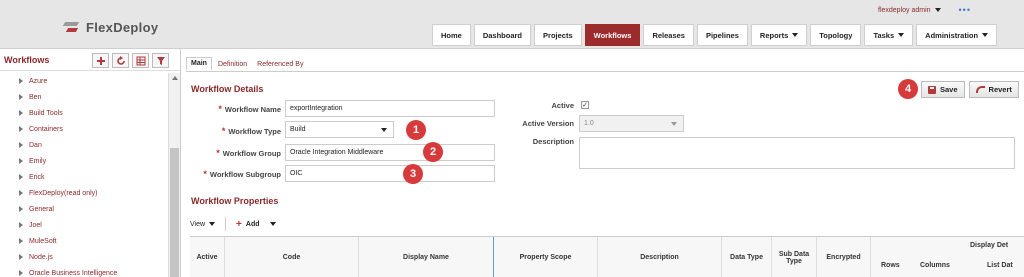 Image resolution: width=1024 pixels, height=277 pixels. What do you see at coordinates (844, 257) in the screenshot?
I see `column-header-encrypted: Encrypted` at bounding box center [844, 257].